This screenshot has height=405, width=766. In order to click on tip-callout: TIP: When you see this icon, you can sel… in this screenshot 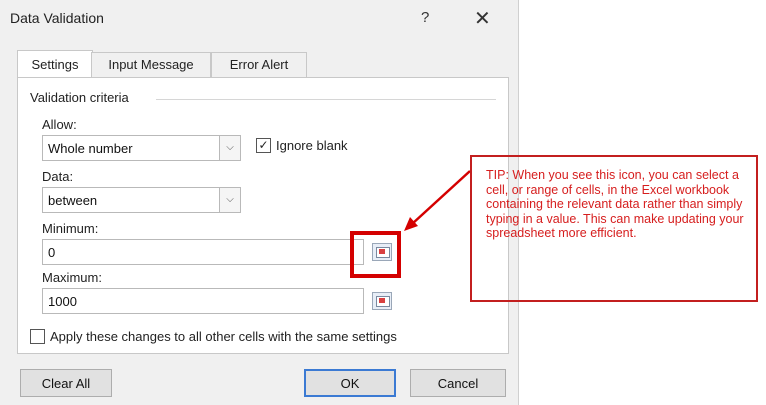, I will do `click(614, 228)`.